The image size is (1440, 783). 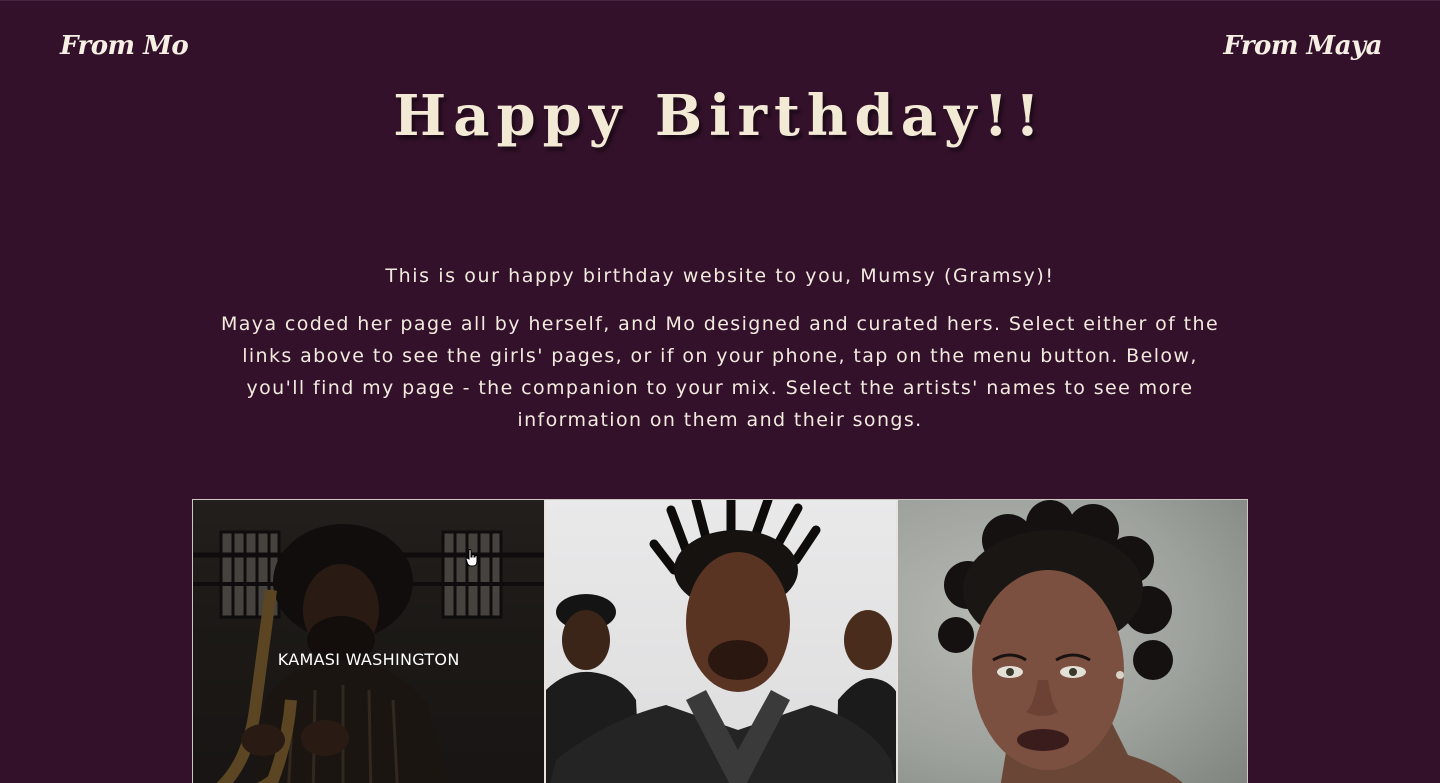 What do you see at coordinates (1060, 641) in the screenshot?
I see `rihanna-portrait-photo` at bounding box center [1060, 641].